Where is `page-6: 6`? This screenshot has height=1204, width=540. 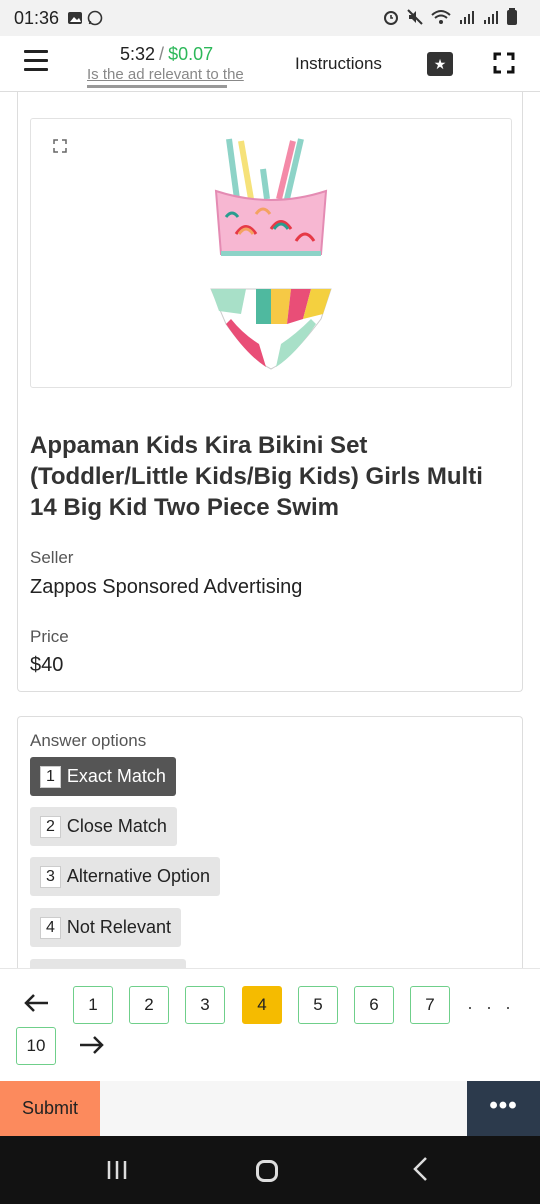
page-6: 6 is located at coordinates (374, 1005).